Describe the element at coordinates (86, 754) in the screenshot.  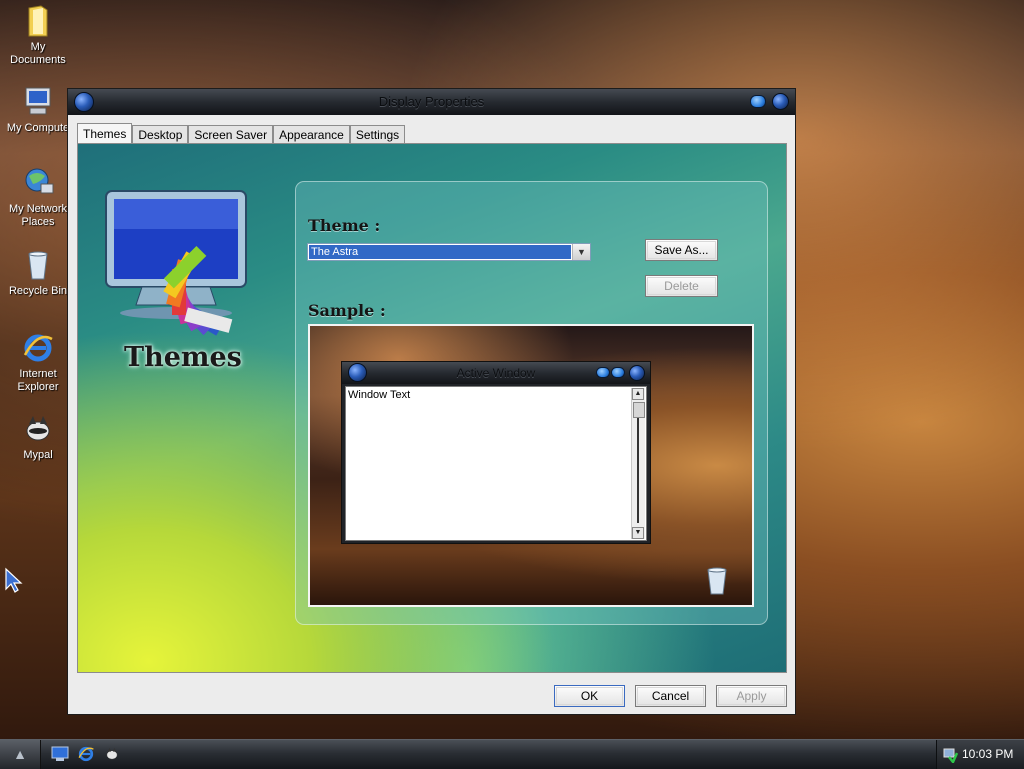
I see `quicklaunch-internet-explorer-icon` at that location.